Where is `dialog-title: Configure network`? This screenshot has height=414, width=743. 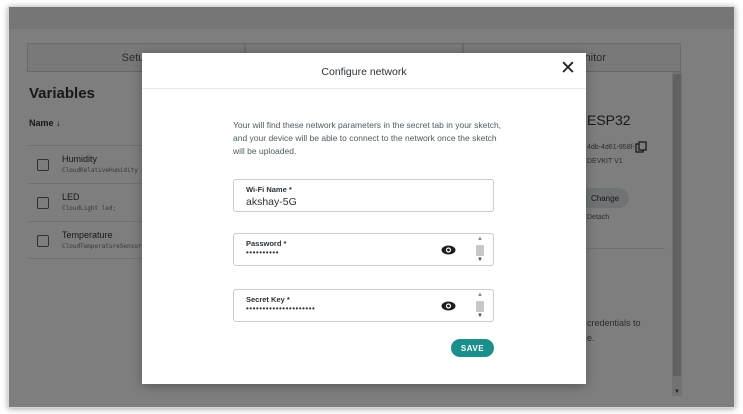 dialog-title: Configure network is located at coordinates (364, 72).